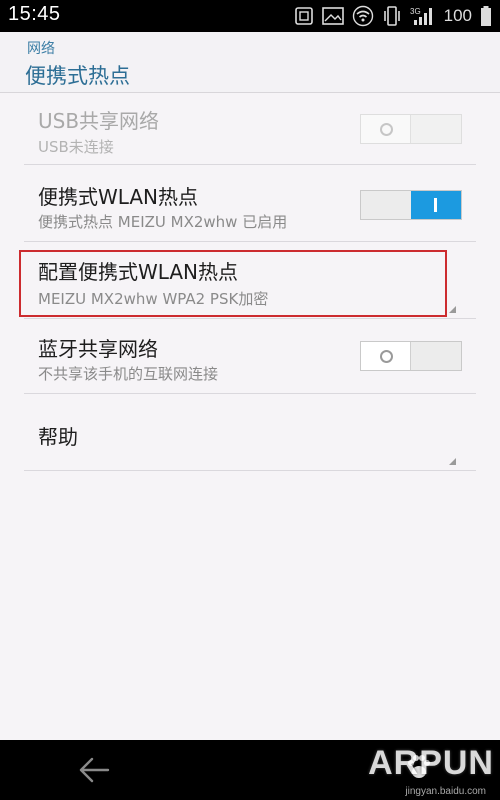 This screenshot has width=500, height=800. I want to click on setting-subtitle: 便携式热点 MEIZU MX2whw 已启用, so click(163, 222).